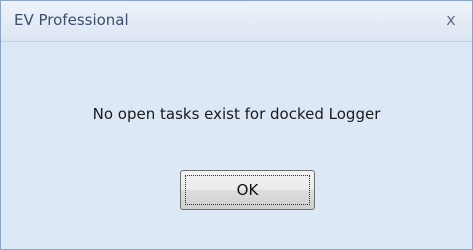  What do you see at coordinates (236, 114) in the screenshot?
I see `dialog-message: No open tasks exist for docked Logger` at bounding box center [236, 114].